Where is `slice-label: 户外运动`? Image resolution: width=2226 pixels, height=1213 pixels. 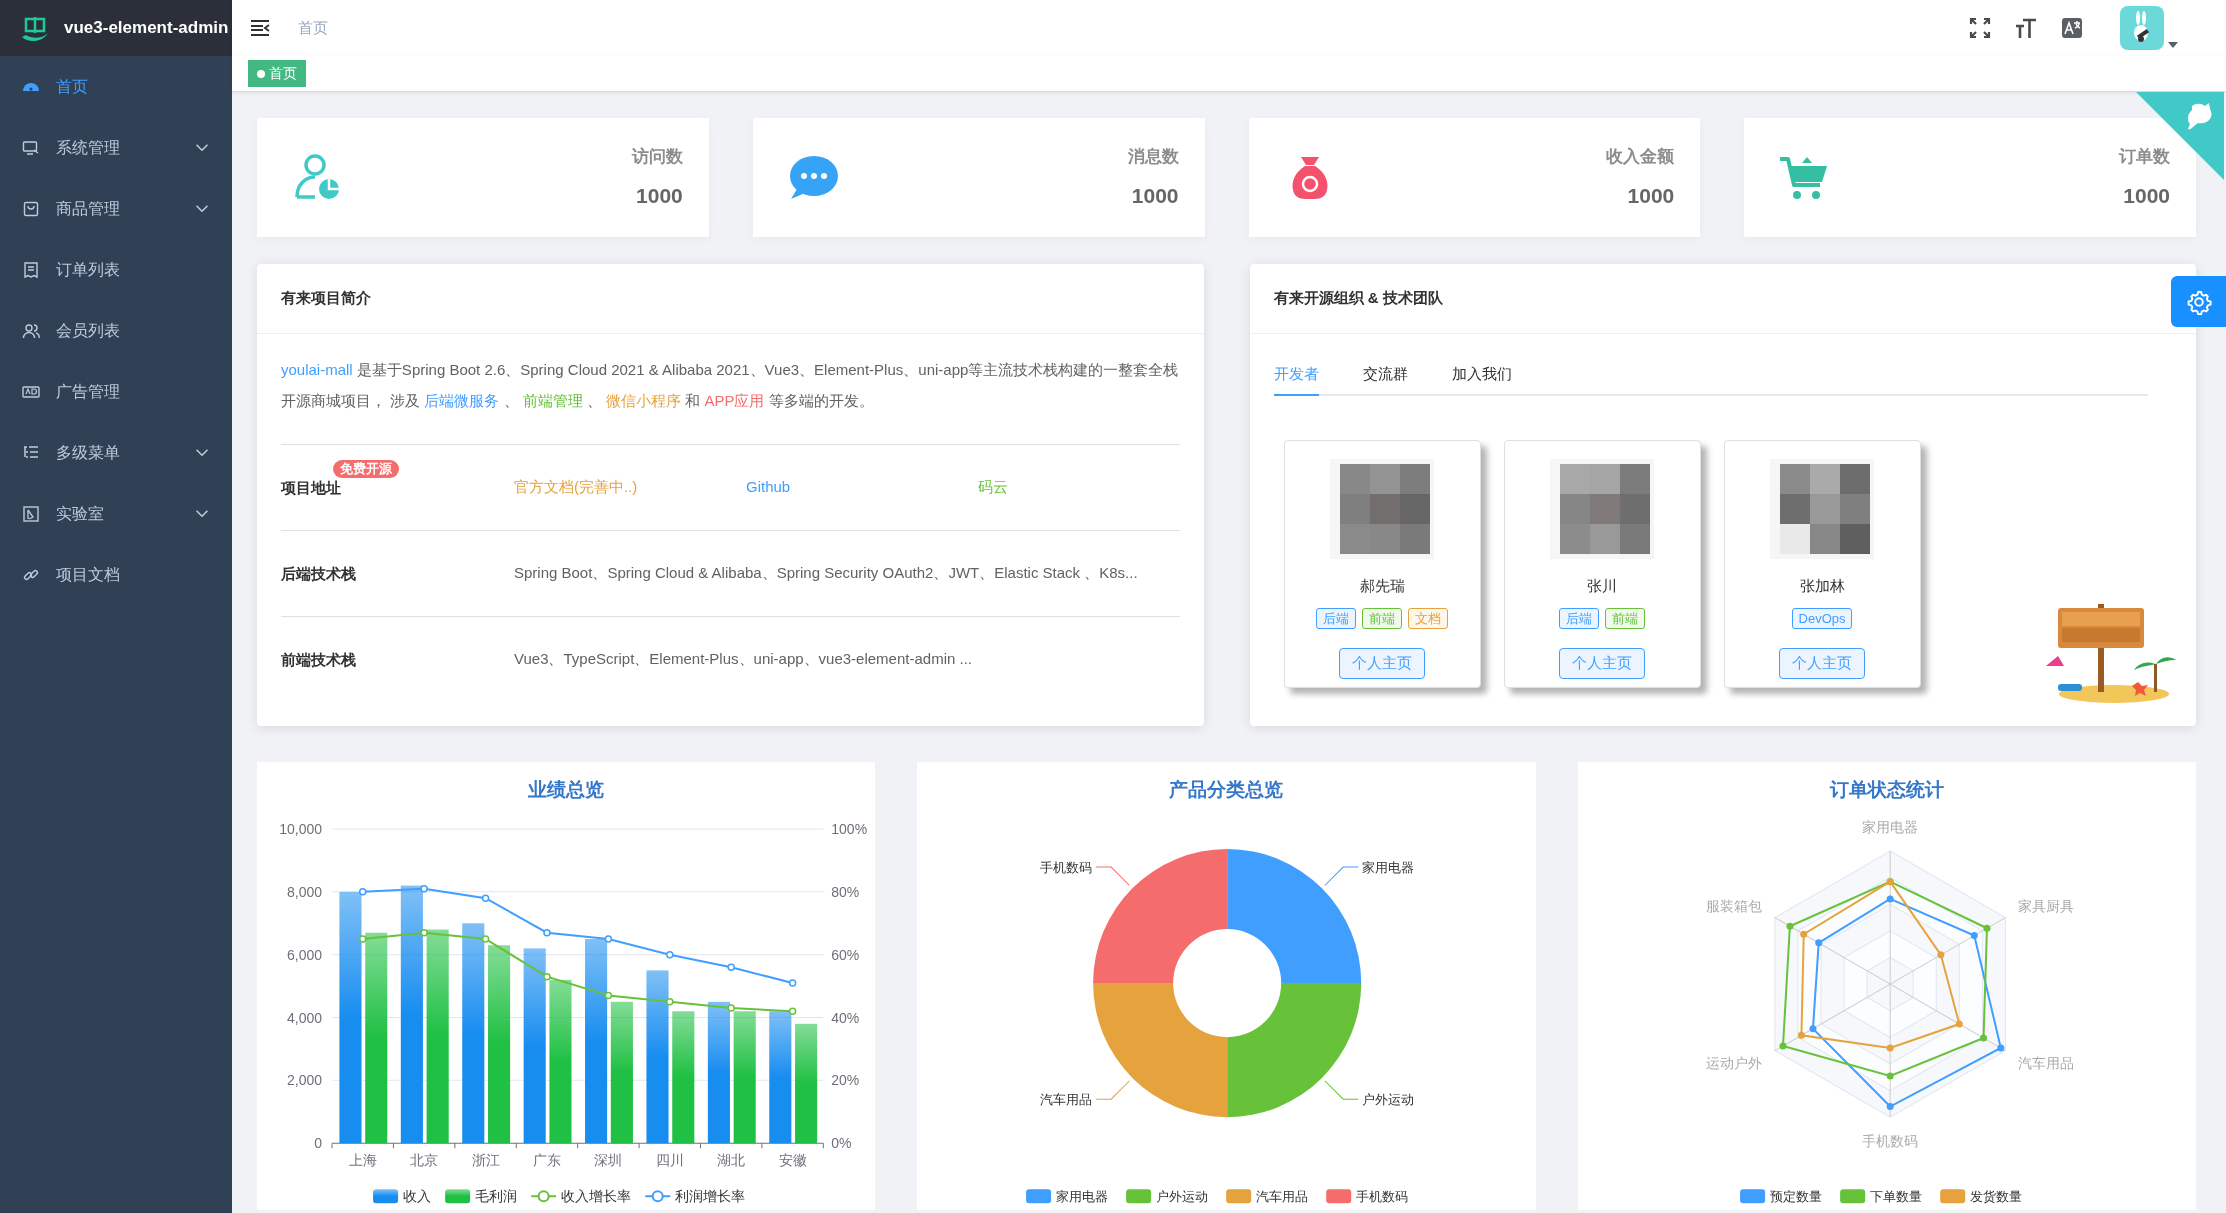 slice-label: 户外运动 is located at coordinates (1388, 1100).